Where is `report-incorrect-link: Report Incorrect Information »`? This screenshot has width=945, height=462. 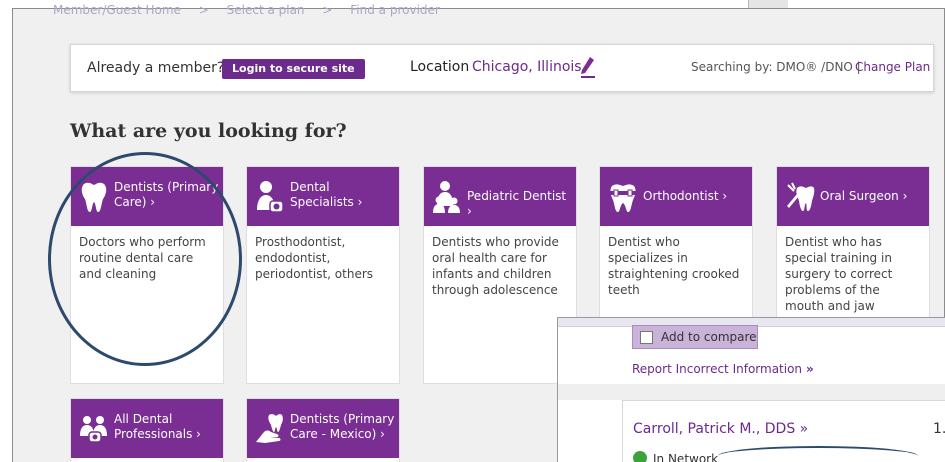
report-incorrect-link: Report Incorrect Information » is located at coordinates (723, 369).